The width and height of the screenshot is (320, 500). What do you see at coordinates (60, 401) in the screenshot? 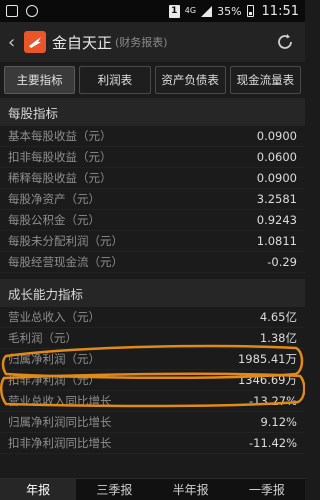
I see `row-label: 营业总收入同比增长` at bounding box center [60, 401].